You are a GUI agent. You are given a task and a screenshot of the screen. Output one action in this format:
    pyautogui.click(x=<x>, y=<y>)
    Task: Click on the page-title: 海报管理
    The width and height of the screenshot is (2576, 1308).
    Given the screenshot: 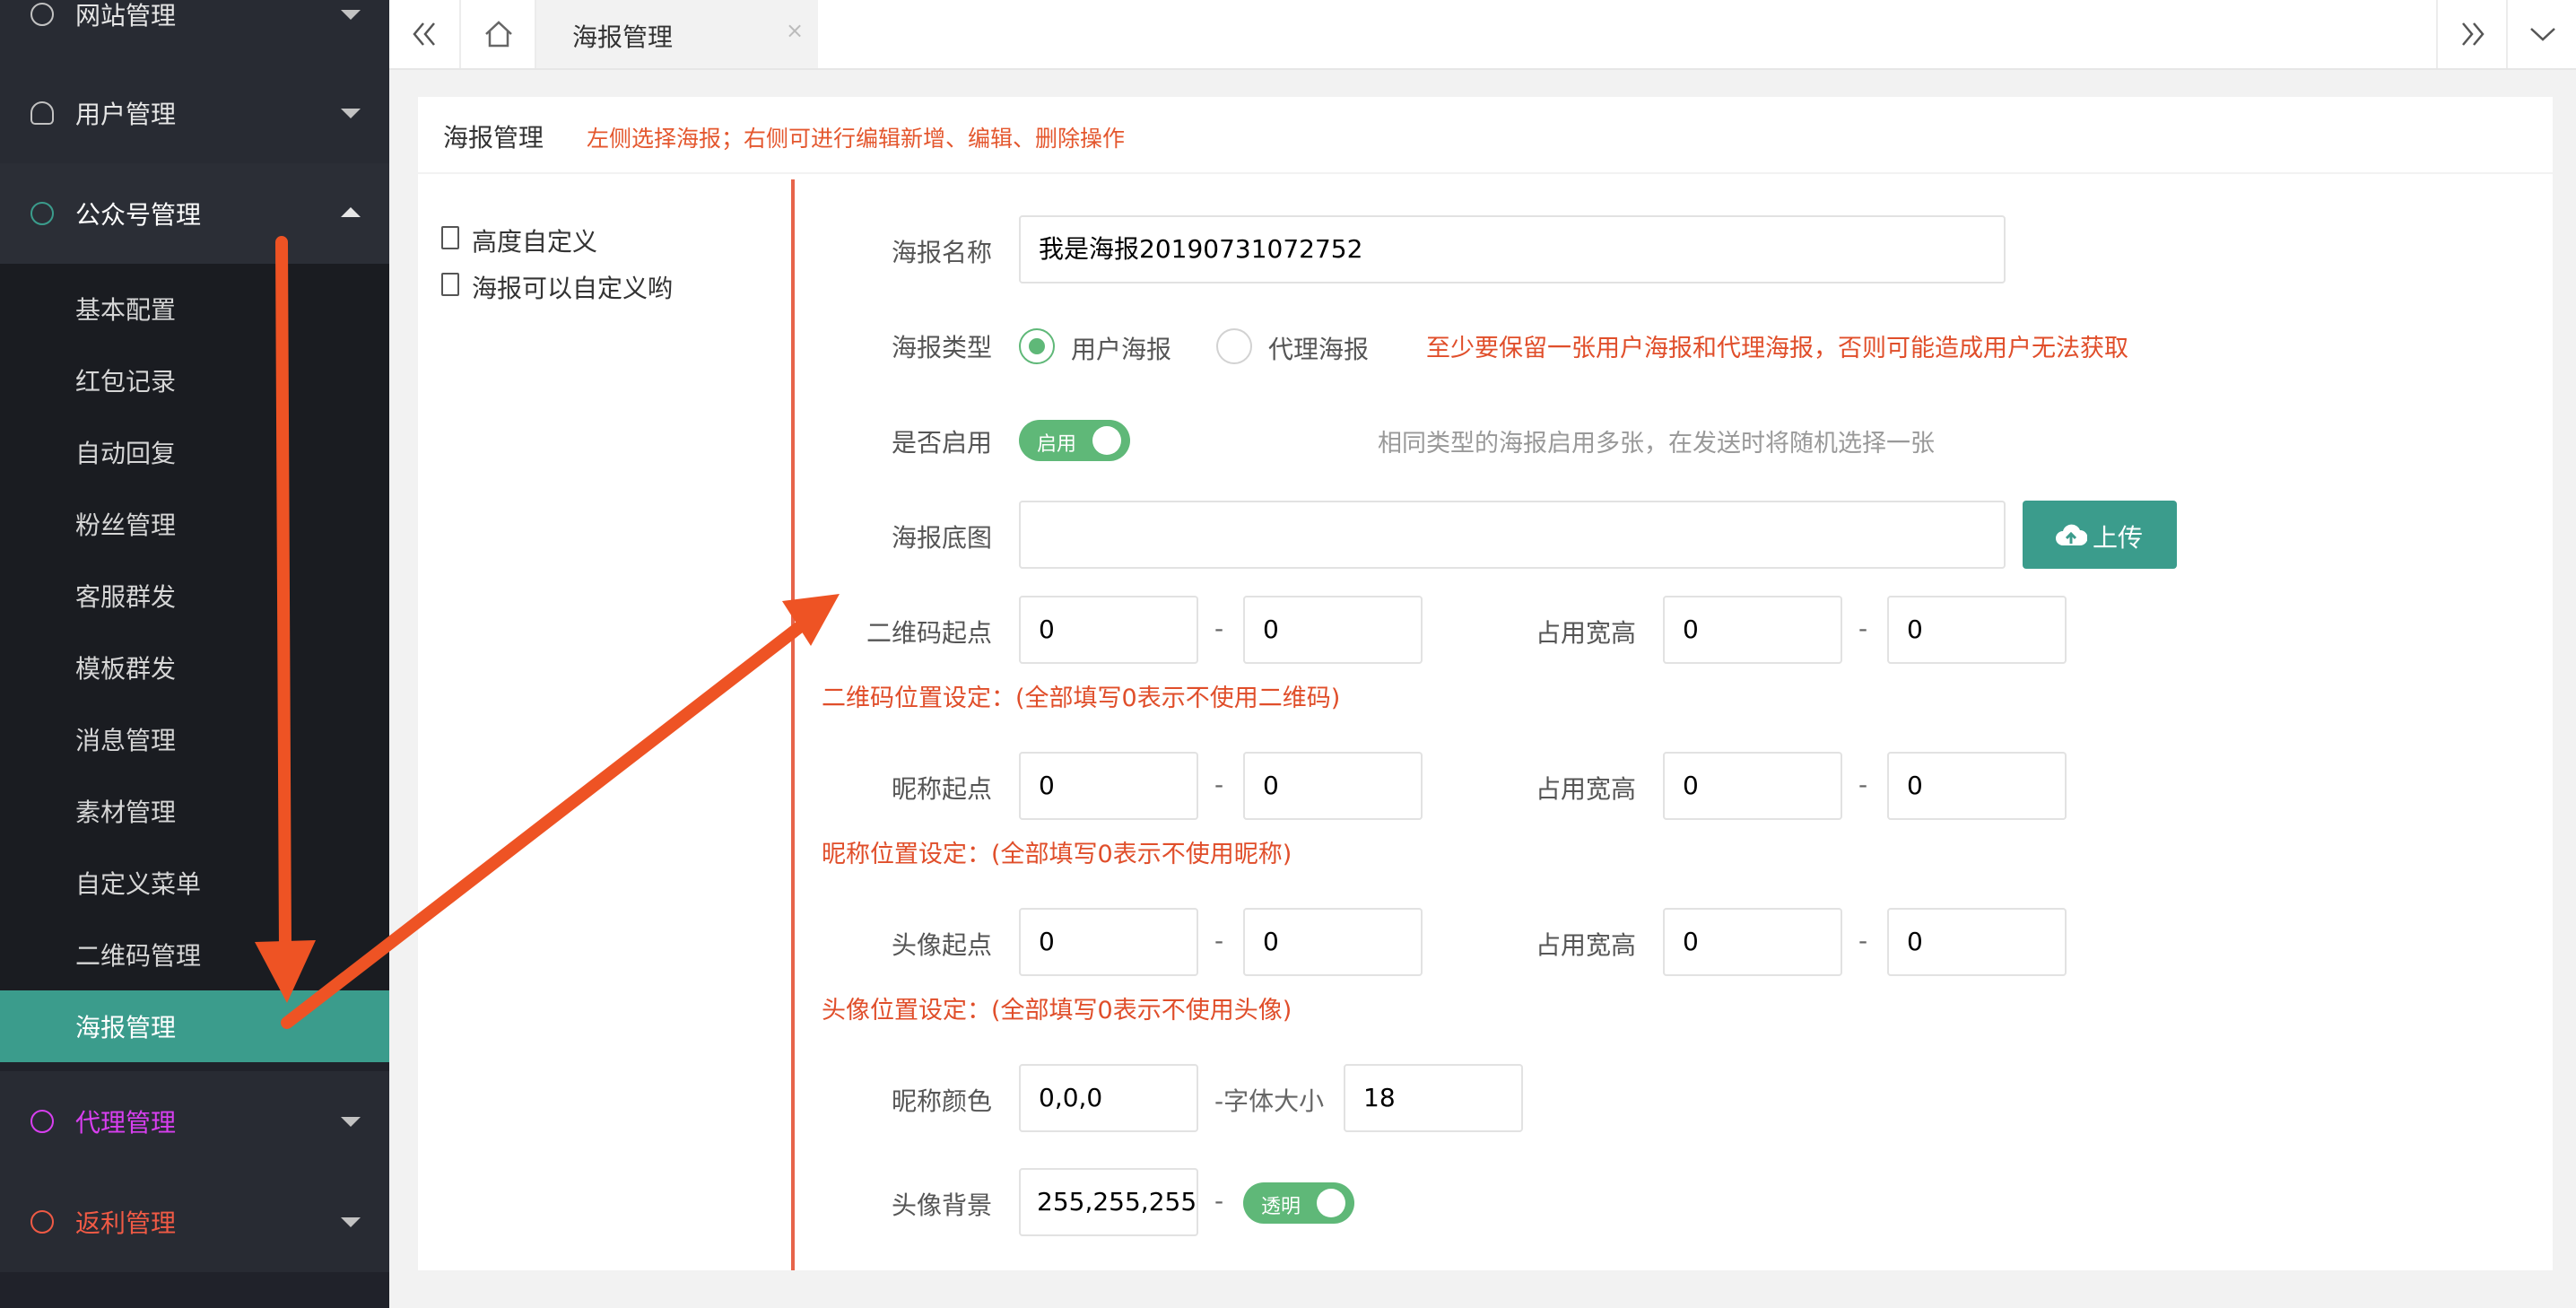 What is the action you would take?
    pyautogui.click(x=493, y=138)
    